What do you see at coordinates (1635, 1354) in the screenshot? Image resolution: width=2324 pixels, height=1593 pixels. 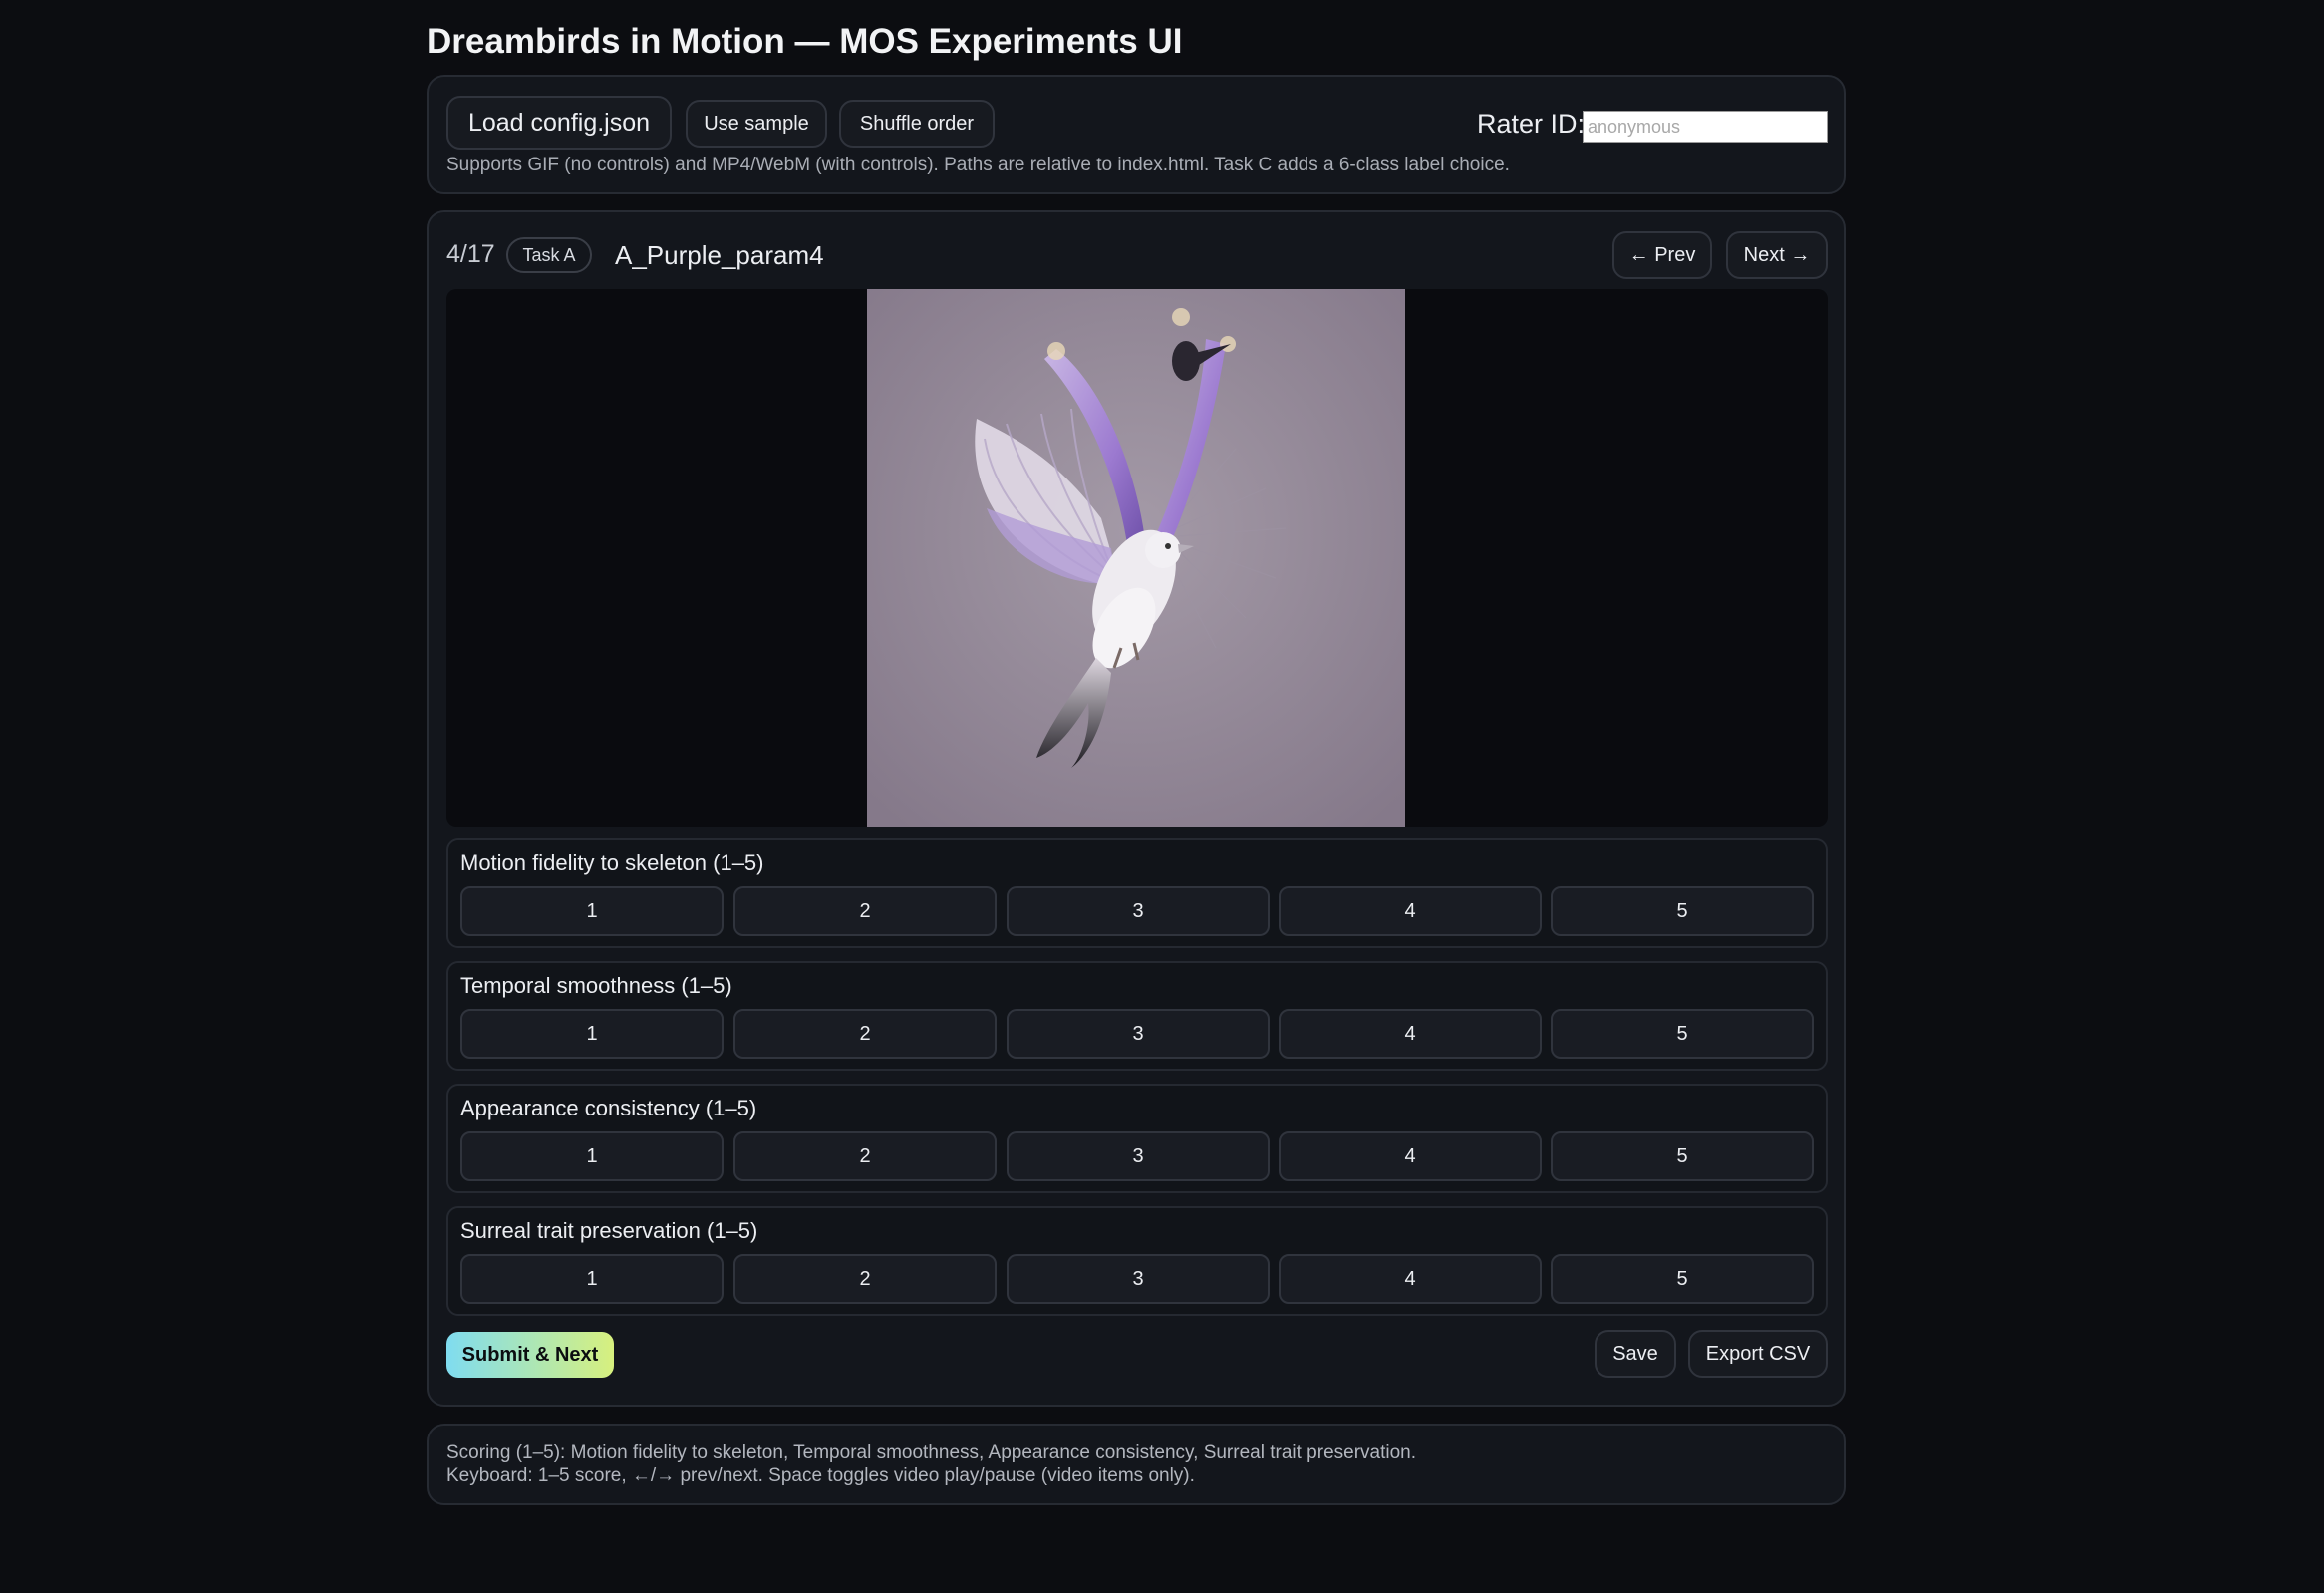 I see `save-button: Save` at bounding box center [1635, 1354].